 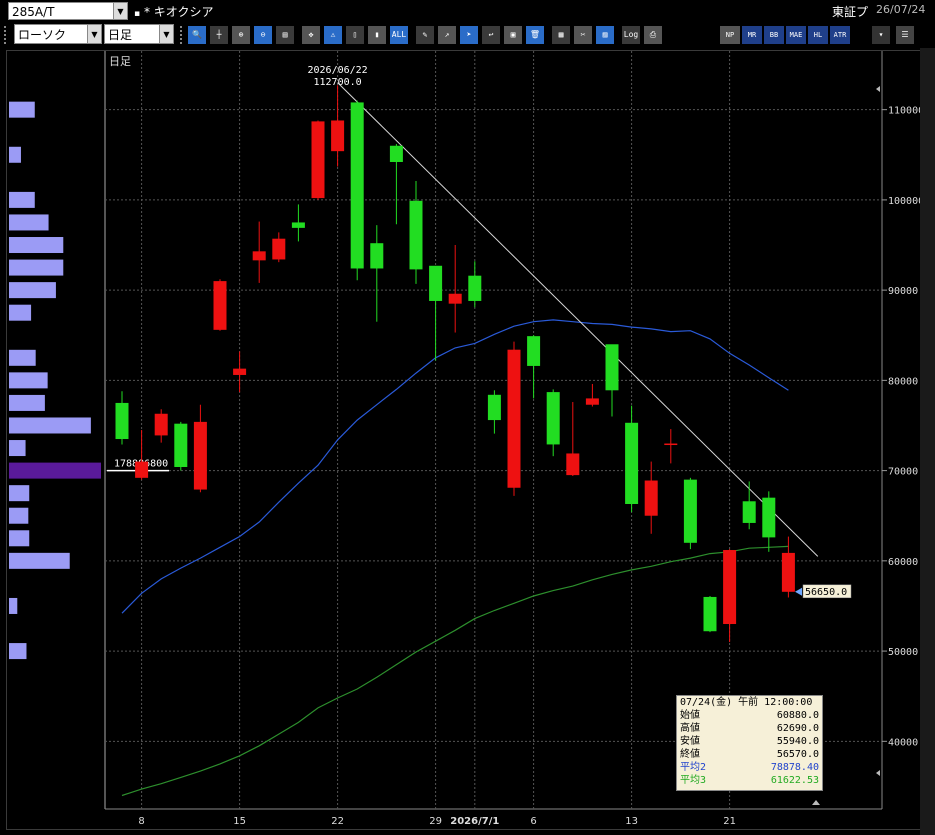 What do you see at coordinates (333, 35) in the screenshot?
I see `warning-icon: ⚠` at bounding box center [333, 35].